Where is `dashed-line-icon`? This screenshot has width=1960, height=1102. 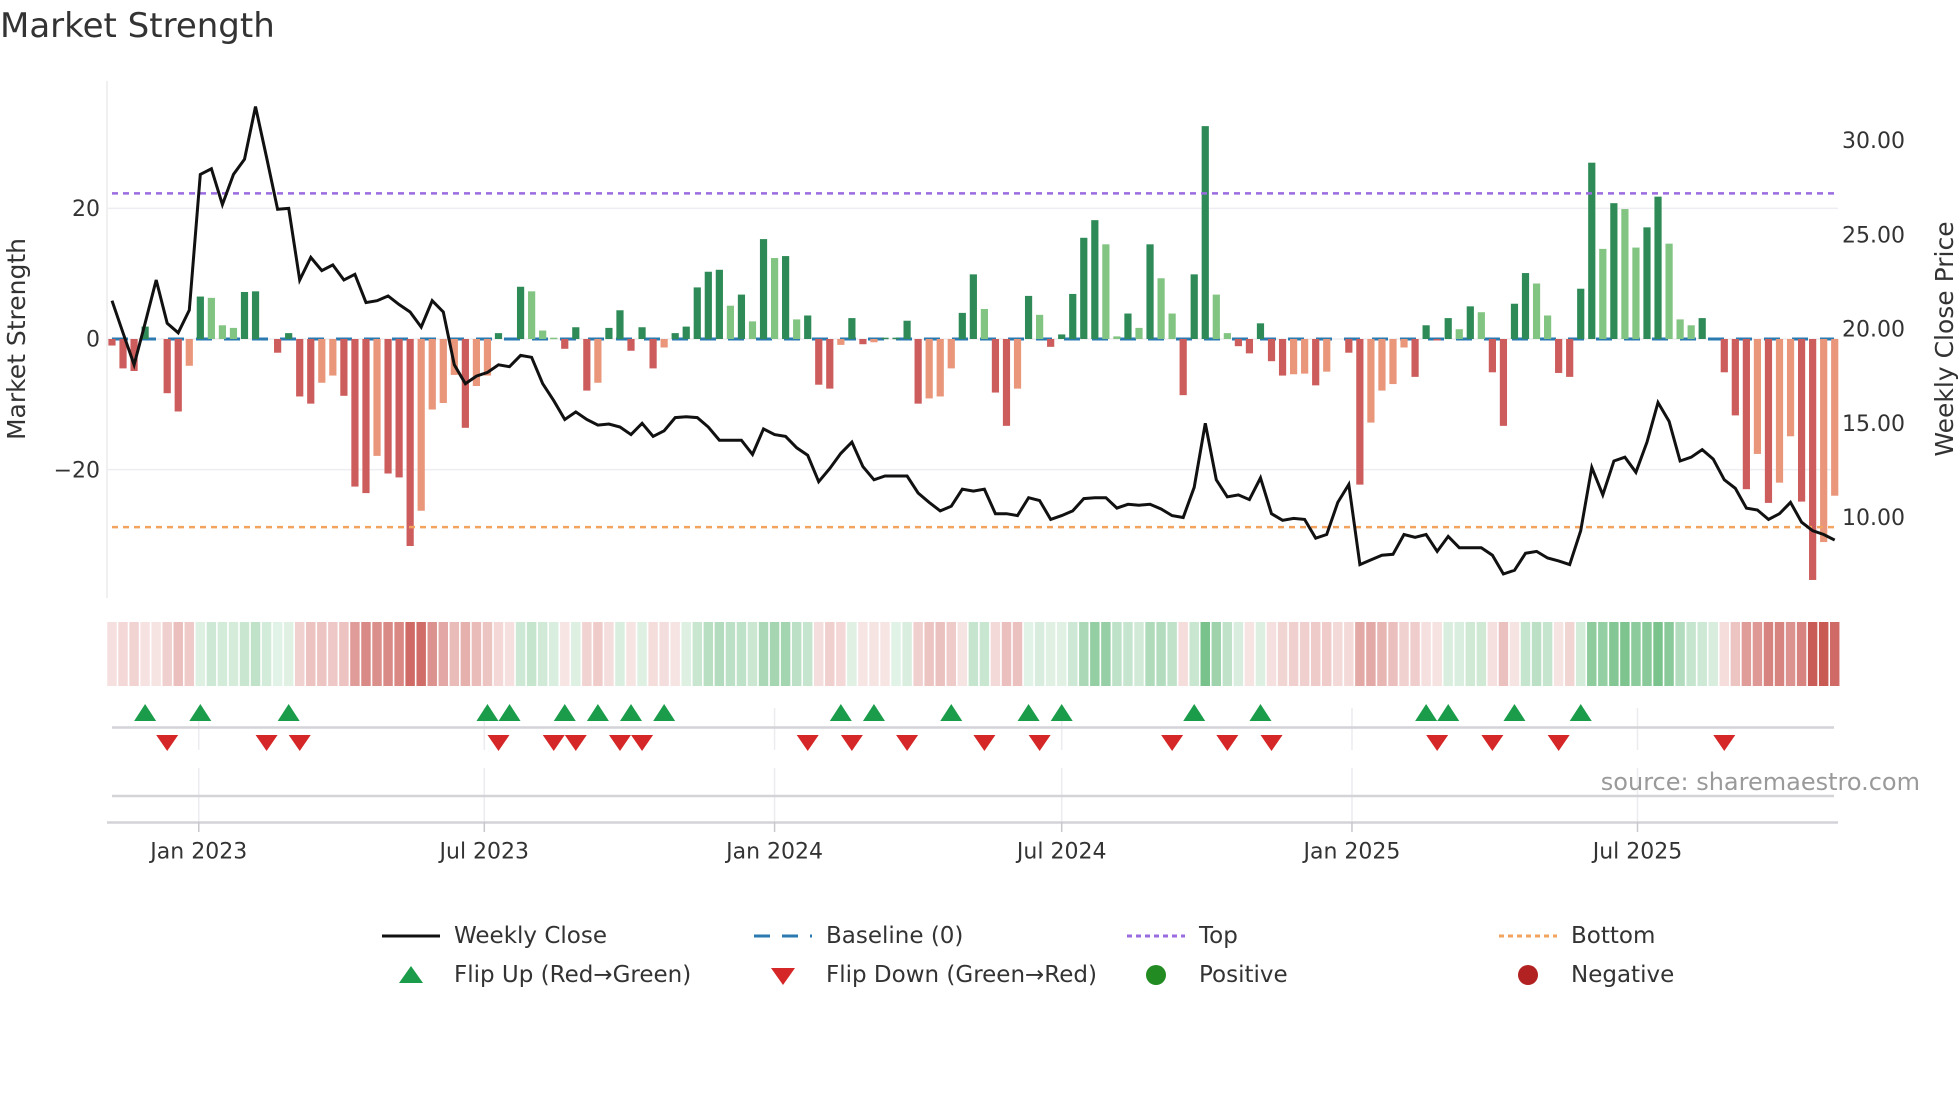
dashed-line-icon is located at coordinates (783, 936).